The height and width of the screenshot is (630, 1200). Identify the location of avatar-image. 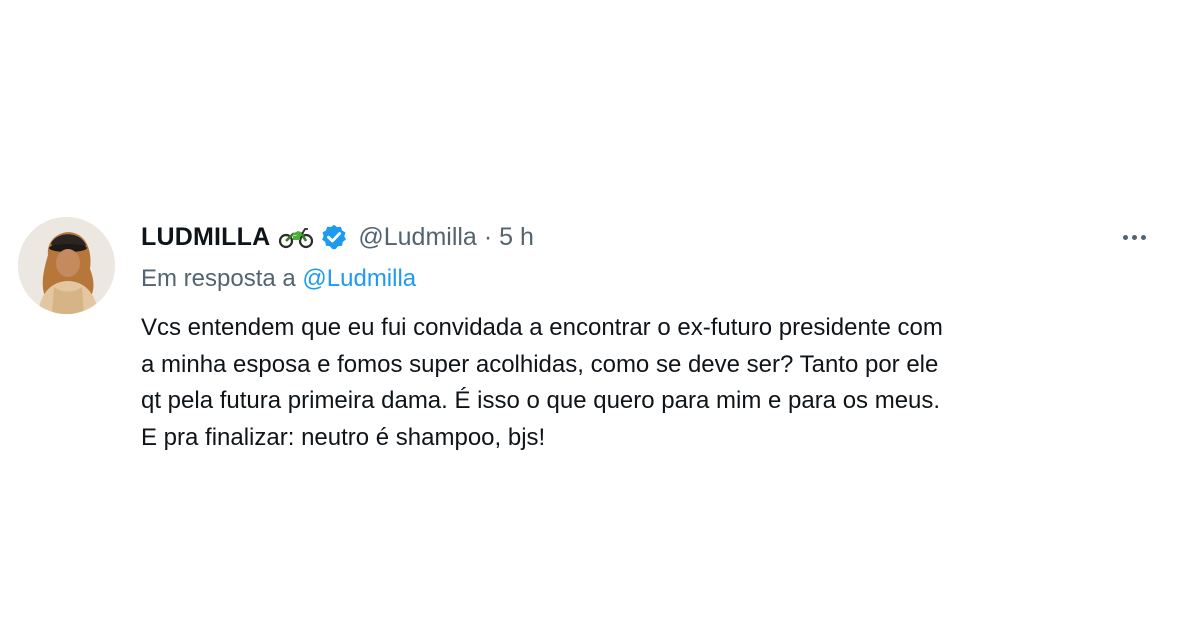
(66, 265).